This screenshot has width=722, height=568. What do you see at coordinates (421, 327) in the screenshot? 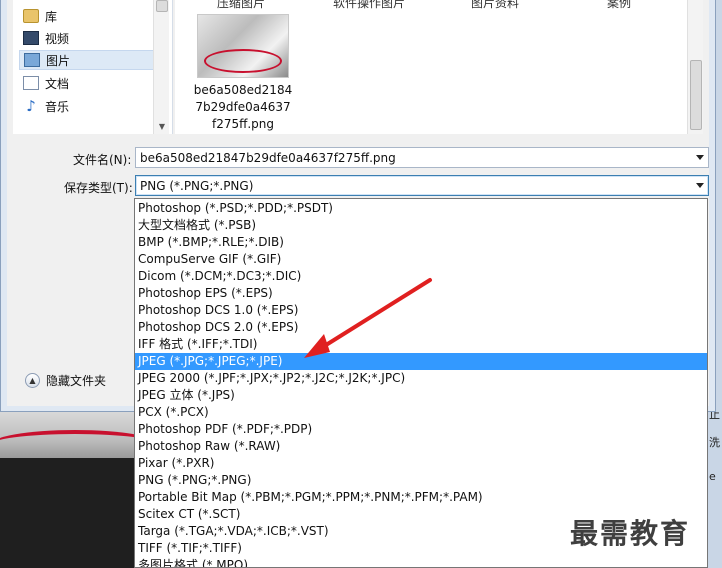
I see `filetype-option: Photoshop DCS 2.0 (*.EPS)` at bounding box center [421, 327].